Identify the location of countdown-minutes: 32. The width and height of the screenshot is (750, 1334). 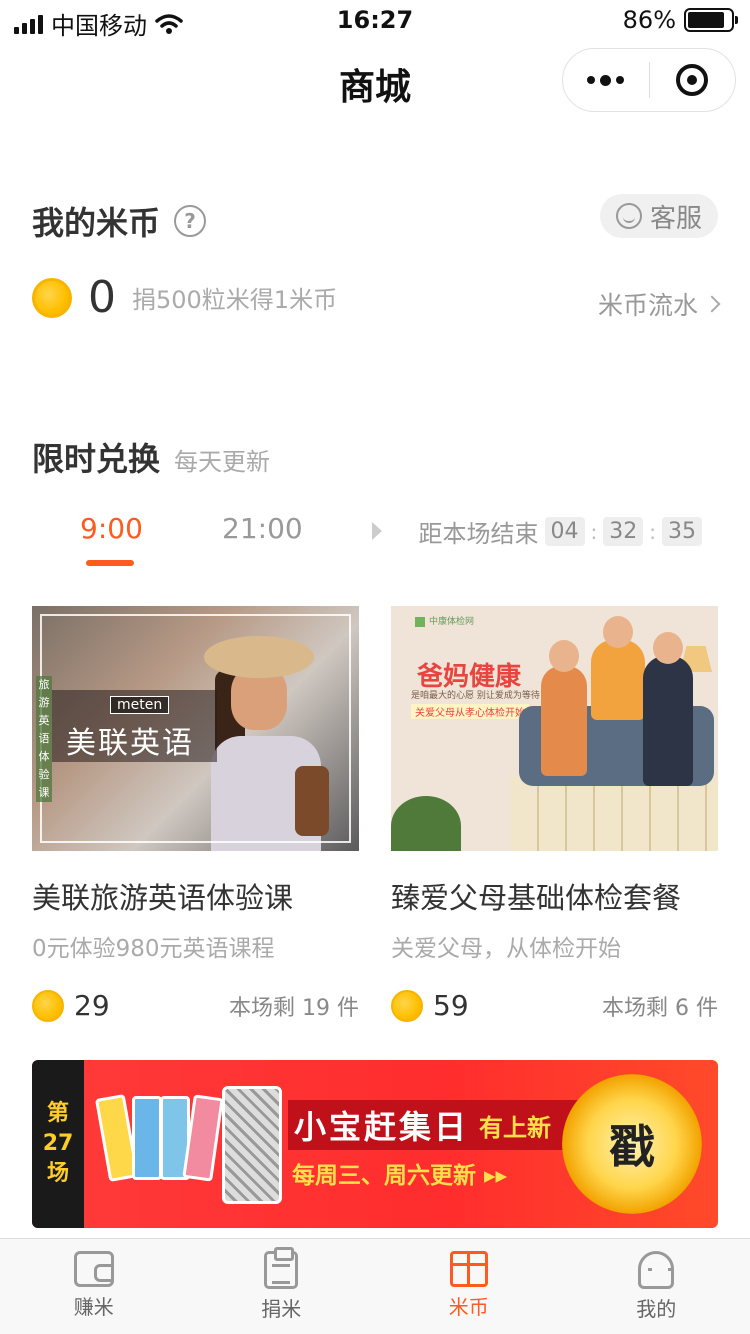
(623, 531).